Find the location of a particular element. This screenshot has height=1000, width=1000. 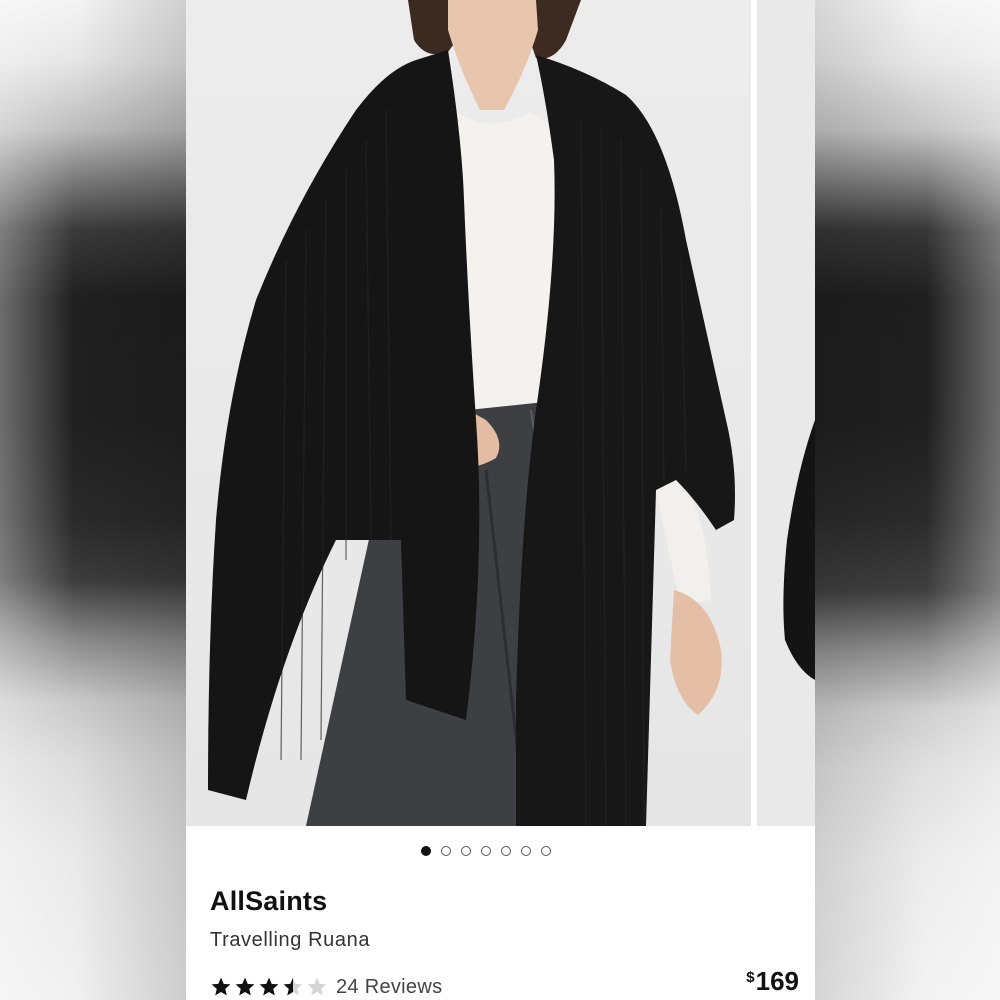

carousel-pagination is located at coordinates (500, 854).